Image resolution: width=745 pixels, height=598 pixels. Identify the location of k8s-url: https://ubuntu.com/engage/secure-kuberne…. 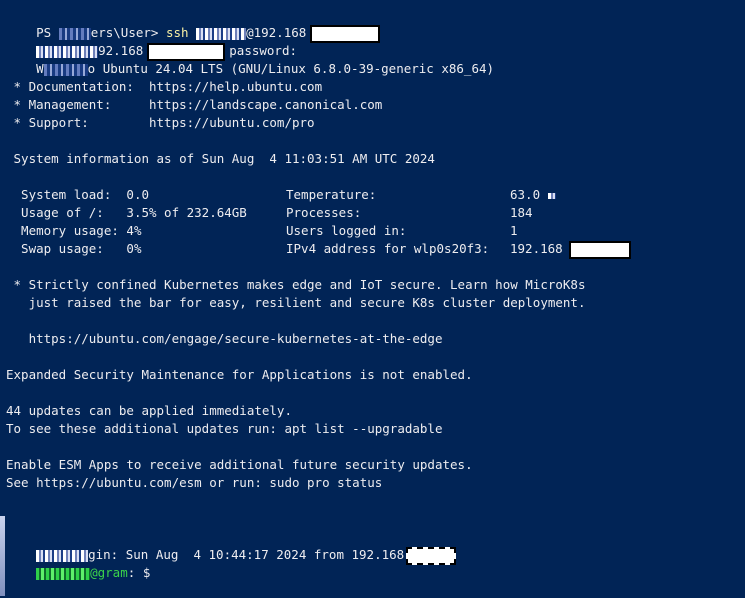
(224, 339).